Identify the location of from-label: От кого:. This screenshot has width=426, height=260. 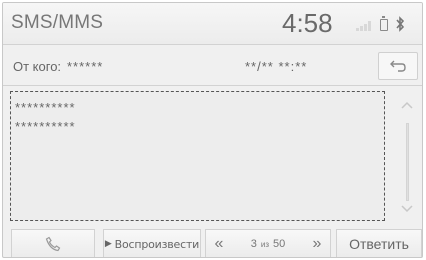
(37, 66).